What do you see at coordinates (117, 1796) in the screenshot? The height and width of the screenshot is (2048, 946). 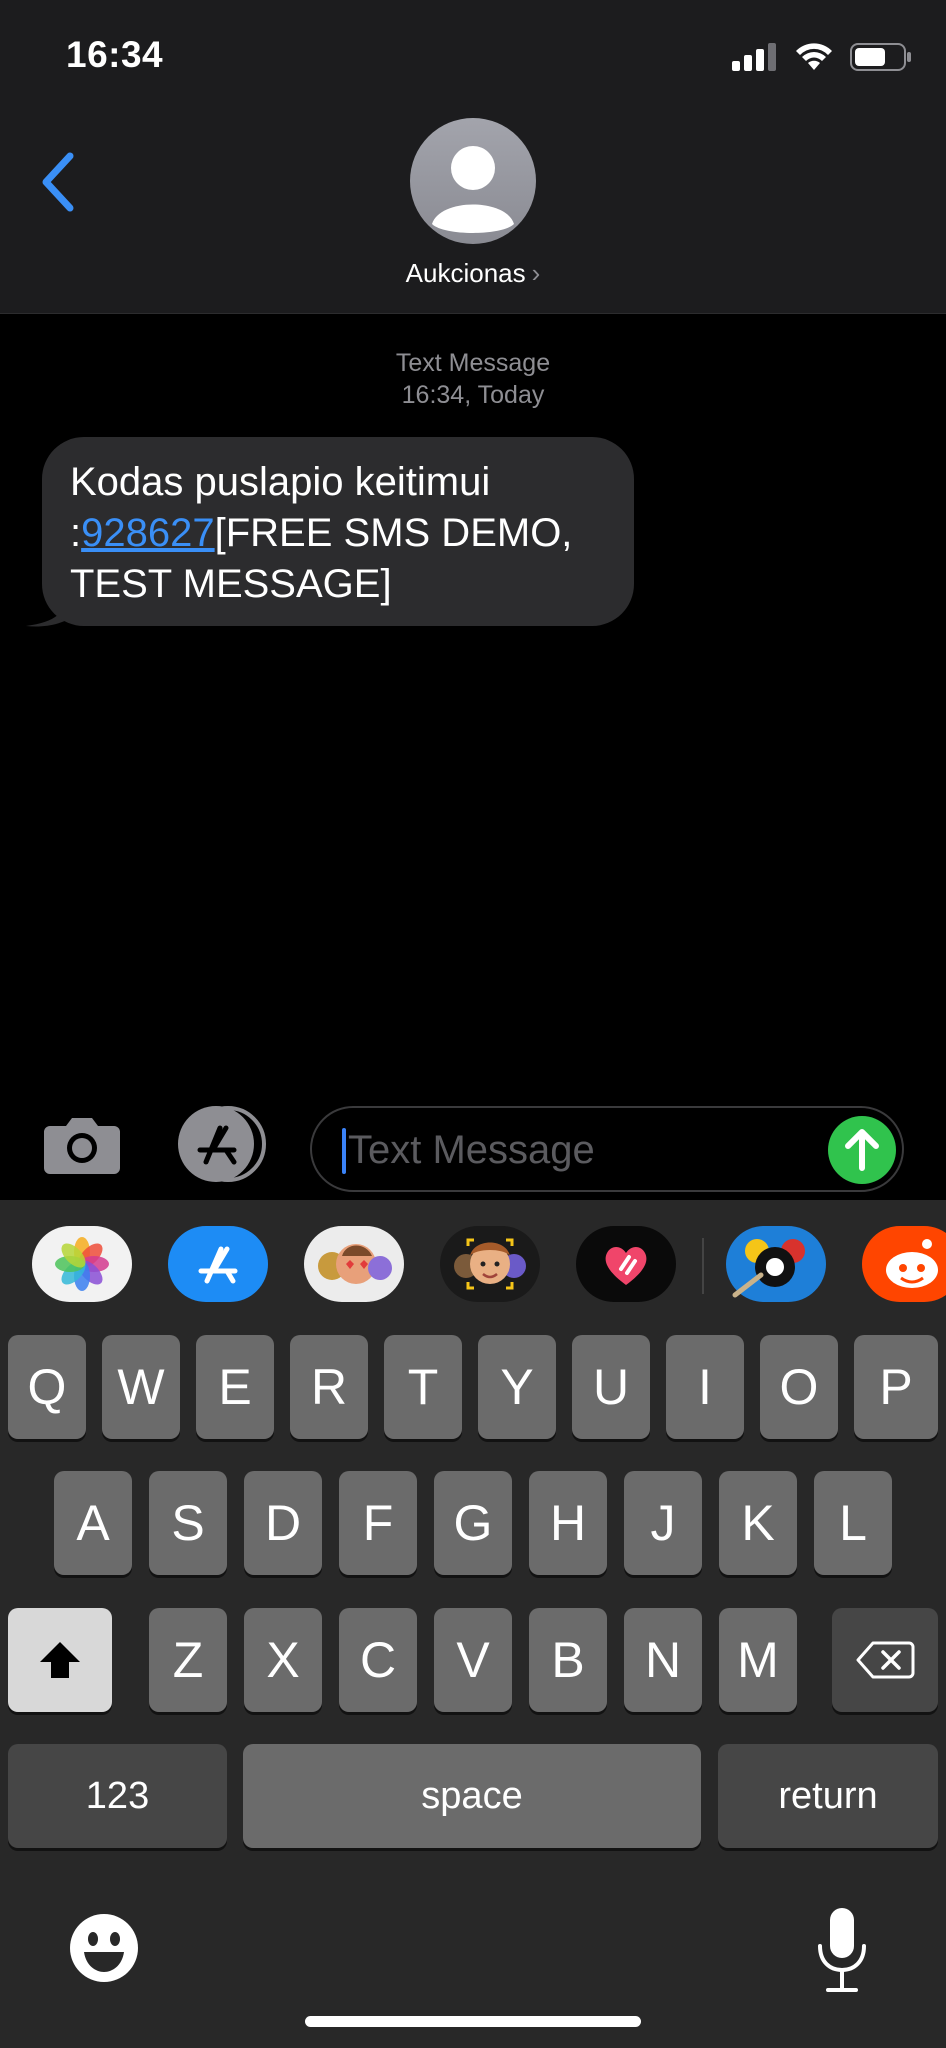 I see `numbers-key: 123` at bounding box center [117, 1796].